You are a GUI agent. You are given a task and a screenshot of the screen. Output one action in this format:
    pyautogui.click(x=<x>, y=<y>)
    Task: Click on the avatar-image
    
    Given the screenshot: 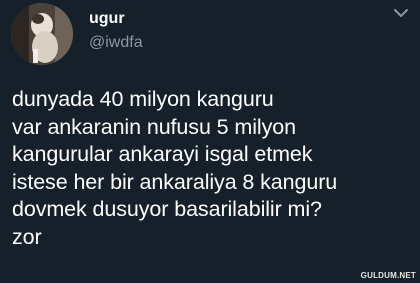 What is the action you would take?
    pyautogui.click(x=42, y=34)
    